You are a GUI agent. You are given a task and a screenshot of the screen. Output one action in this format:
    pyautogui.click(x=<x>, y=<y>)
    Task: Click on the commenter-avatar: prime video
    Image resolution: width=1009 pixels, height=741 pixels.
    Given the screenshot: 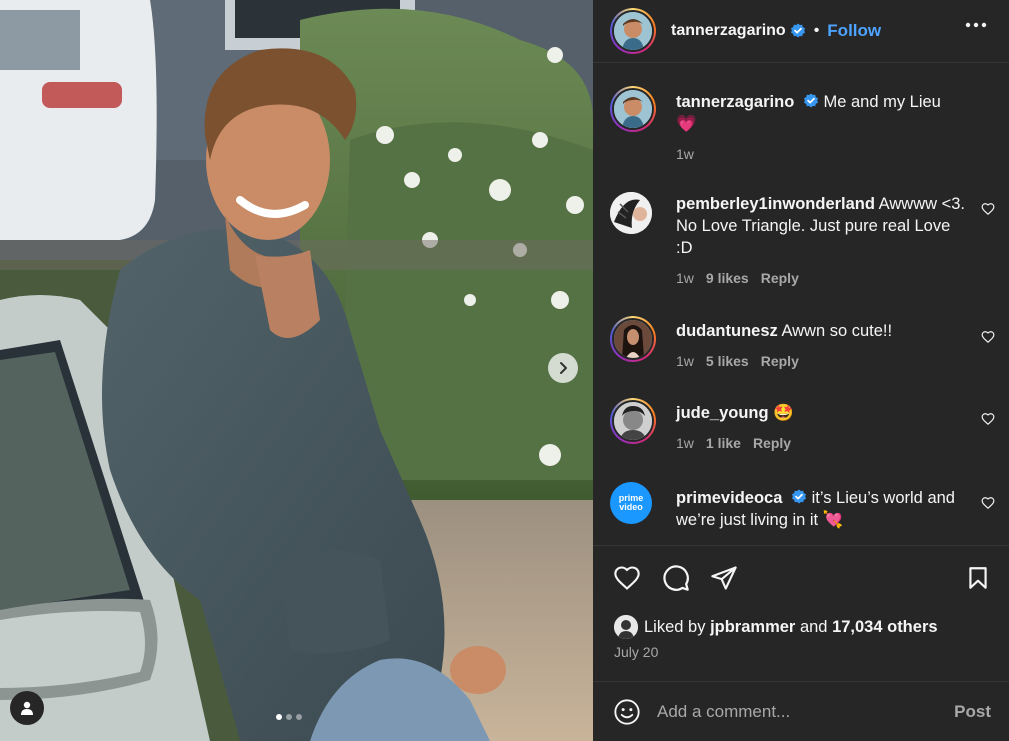 What is the action you would take?
    pyautogui.click(x=631, y=503)
    